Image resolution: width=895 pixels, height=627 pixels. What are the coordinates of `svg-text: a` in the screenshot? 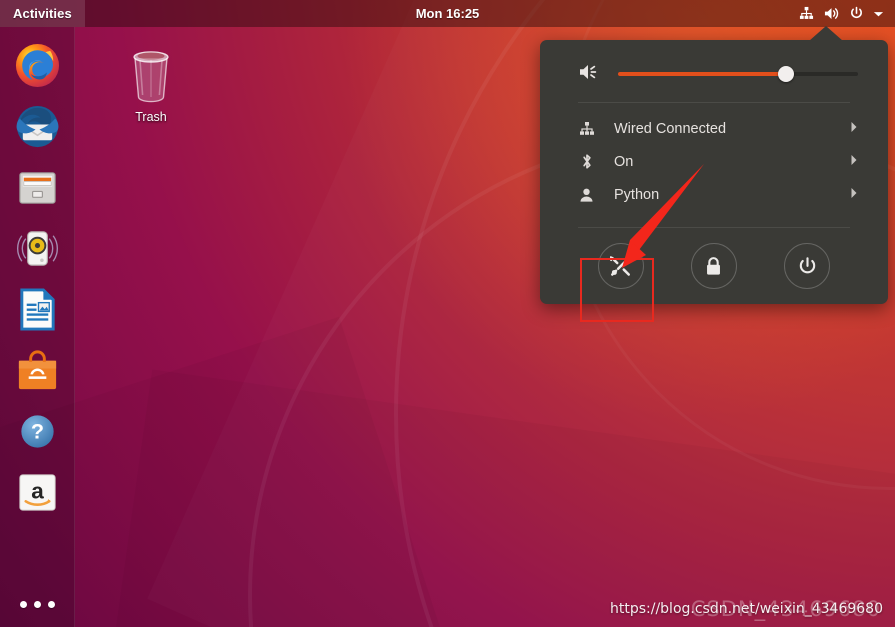 It's located at (37, 490).